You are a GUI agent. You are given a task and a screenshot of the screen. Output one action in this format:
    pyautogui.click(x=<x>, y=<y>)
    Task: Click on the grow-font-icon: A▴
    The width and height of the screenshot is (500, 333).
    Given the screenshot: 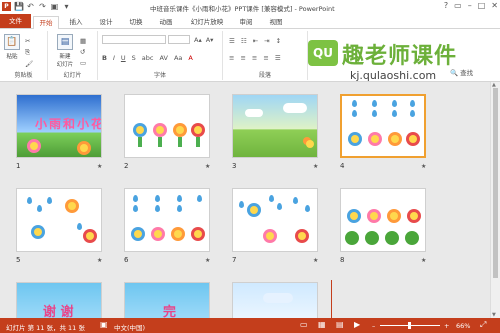 What is the action you would take?
    pyautogui.click(x=198, y=40)
    